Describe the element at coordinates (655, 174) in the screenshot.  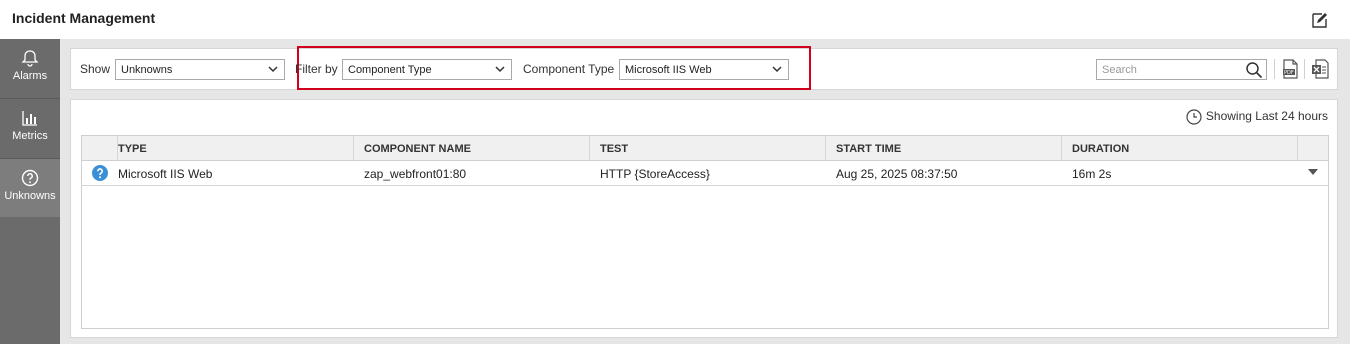
I see `cell-test: HTTP {StoreAccess}` at that location.